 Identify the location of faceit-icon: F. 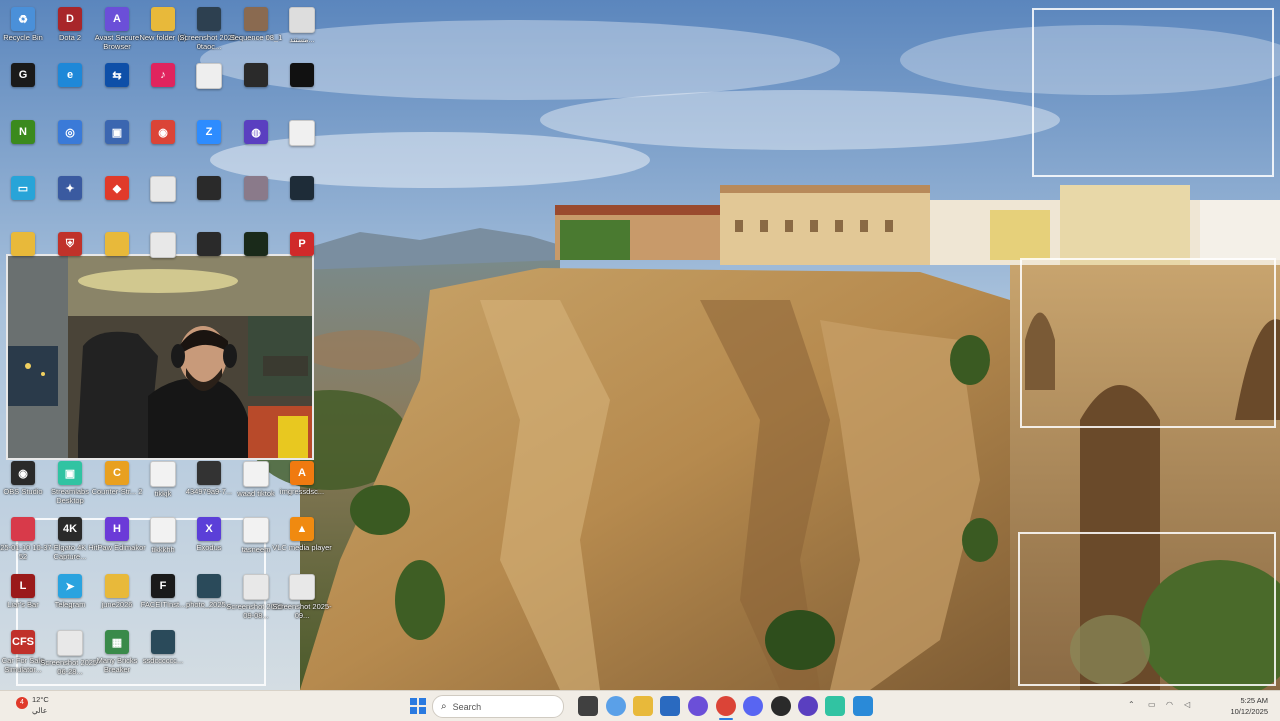
(163, 586).